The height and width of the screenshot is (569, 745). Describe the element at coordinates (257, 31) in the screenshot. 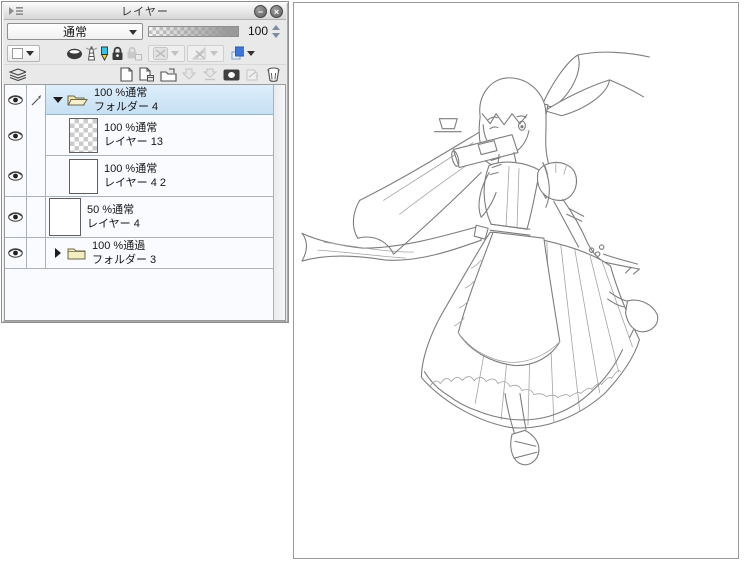

I see `opacity-value: 100` at that location.